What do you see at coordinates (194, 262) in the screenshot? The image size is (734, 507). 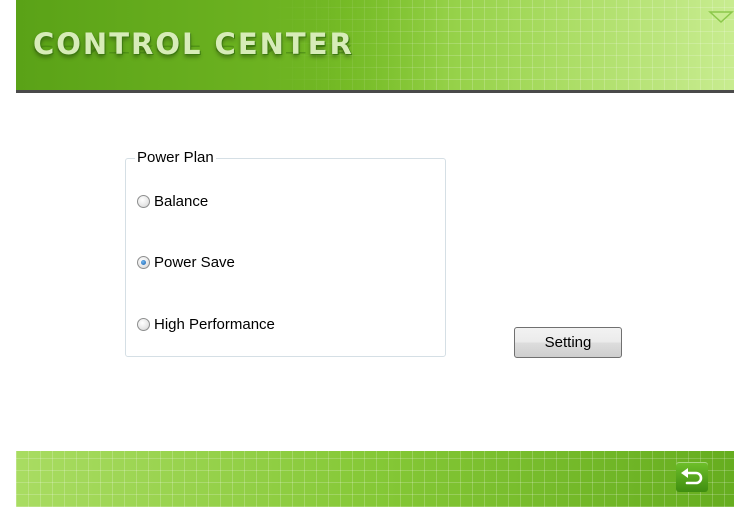 I see `radio-label-power-save: Power Save` at bounding box center [194, 262].